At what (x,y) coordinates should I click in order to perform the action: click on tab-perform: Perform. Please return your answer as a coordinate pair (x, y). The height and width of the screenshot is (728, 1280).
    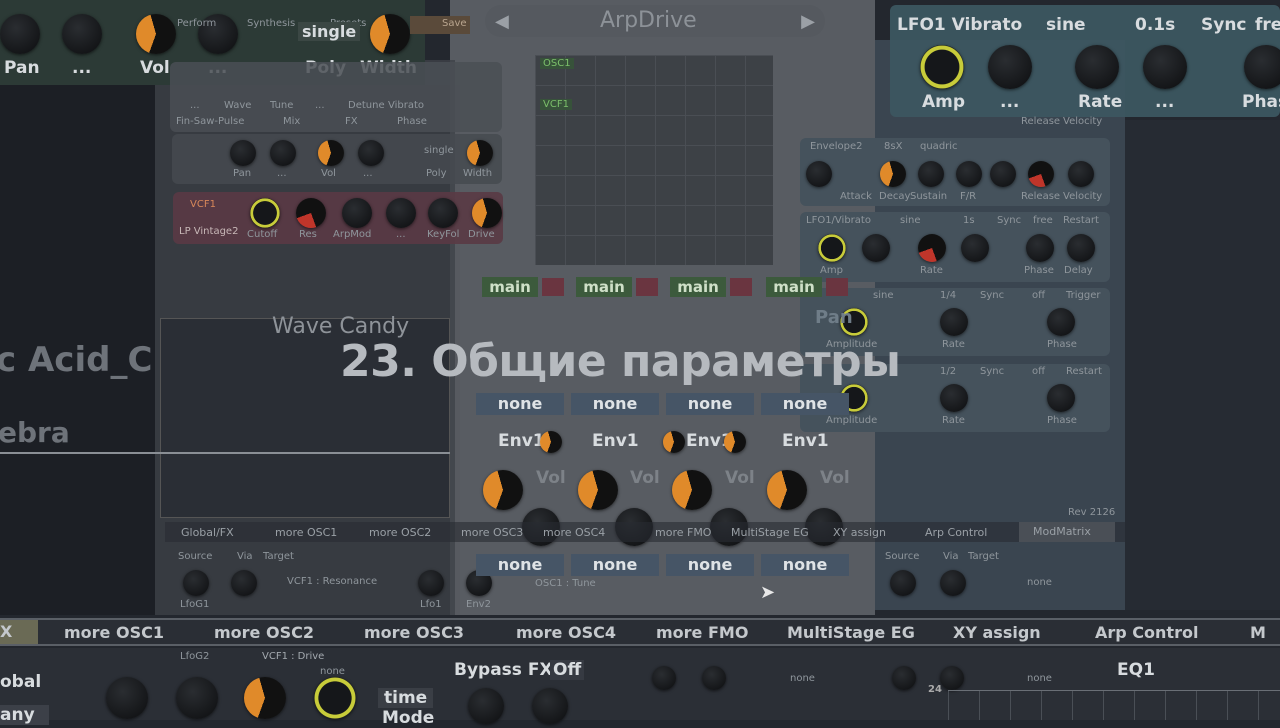
    Looking at the image, I should click on (196, 23).